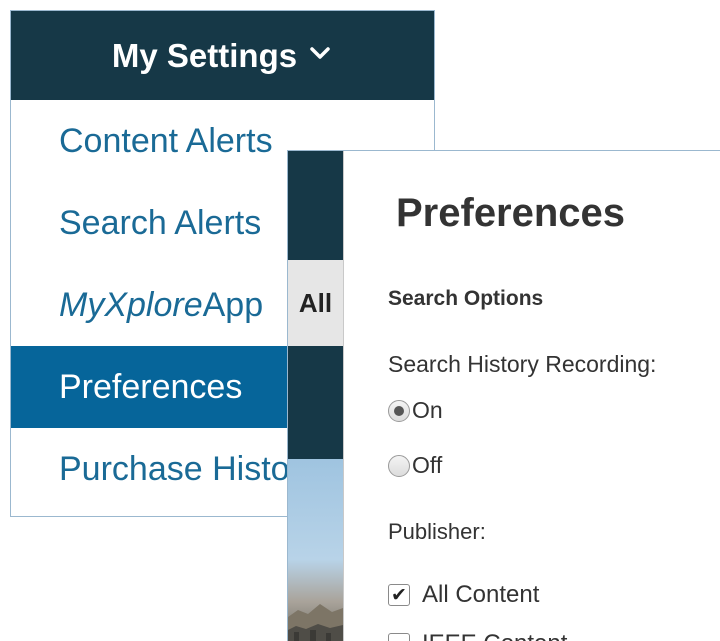  Describe the element at coordinates (437, 531) in the screenshot. I see `publisher-label: Publisher:` at that location.